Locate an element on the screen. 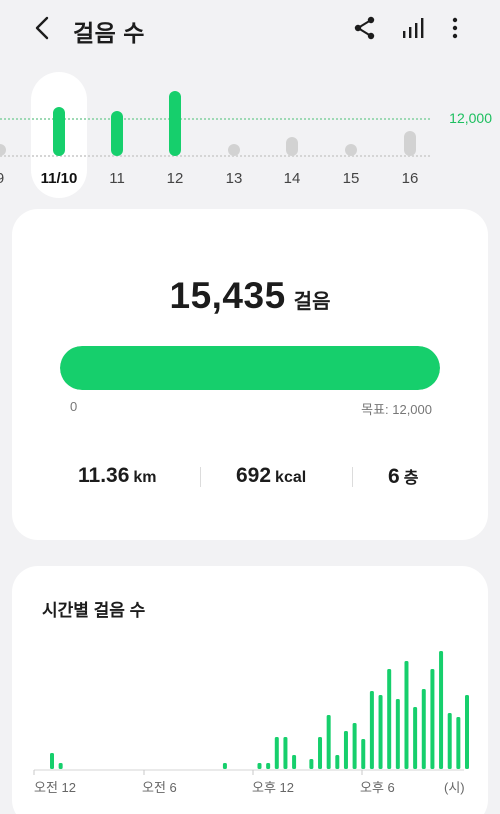 This screenshot has width=500, height=814. day-label: 11/10 is located at coordinates (59, 178).